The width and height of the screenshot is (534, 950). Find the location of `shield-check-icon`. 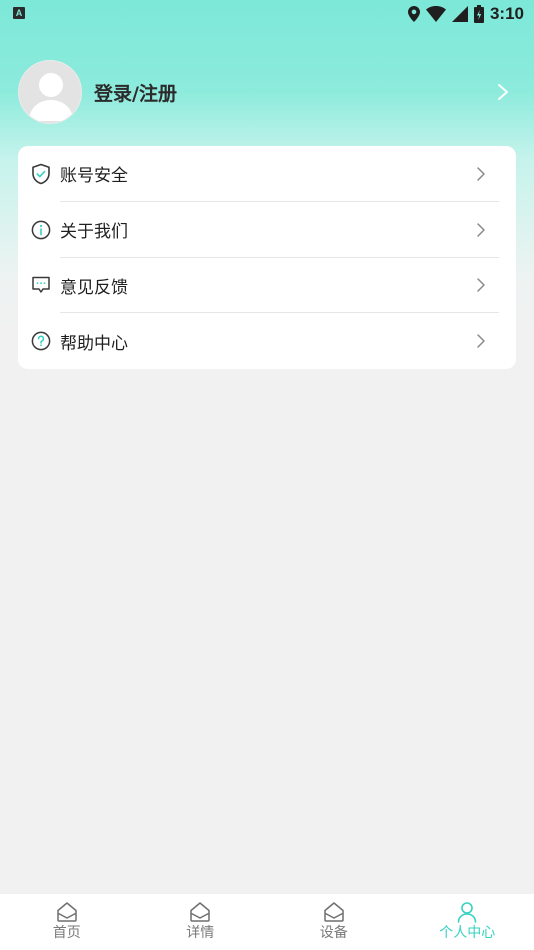

shield-check-icon is located at coordinates (41, 174).